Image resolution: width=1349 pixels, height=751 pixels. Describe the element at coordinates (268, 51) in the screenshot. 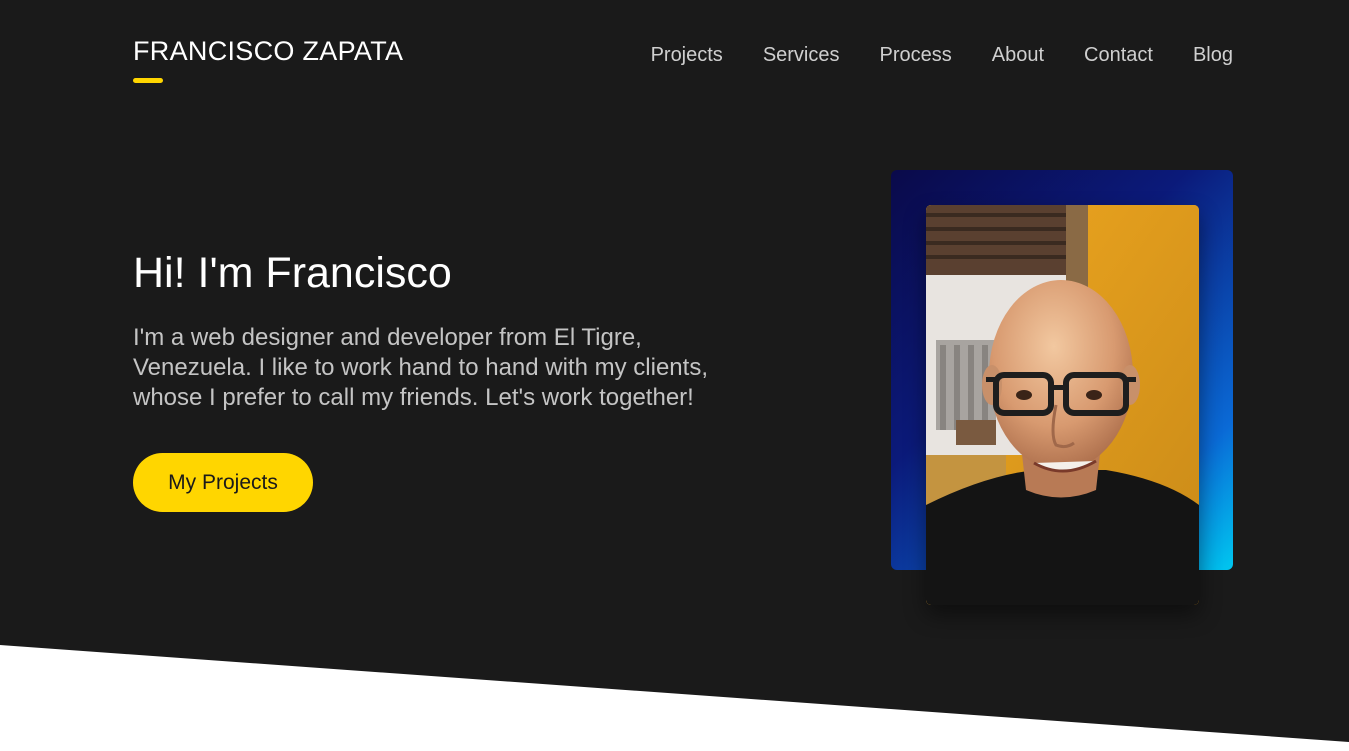

I see `brand-logo: FRANCISCO ZAPATA` at that location.